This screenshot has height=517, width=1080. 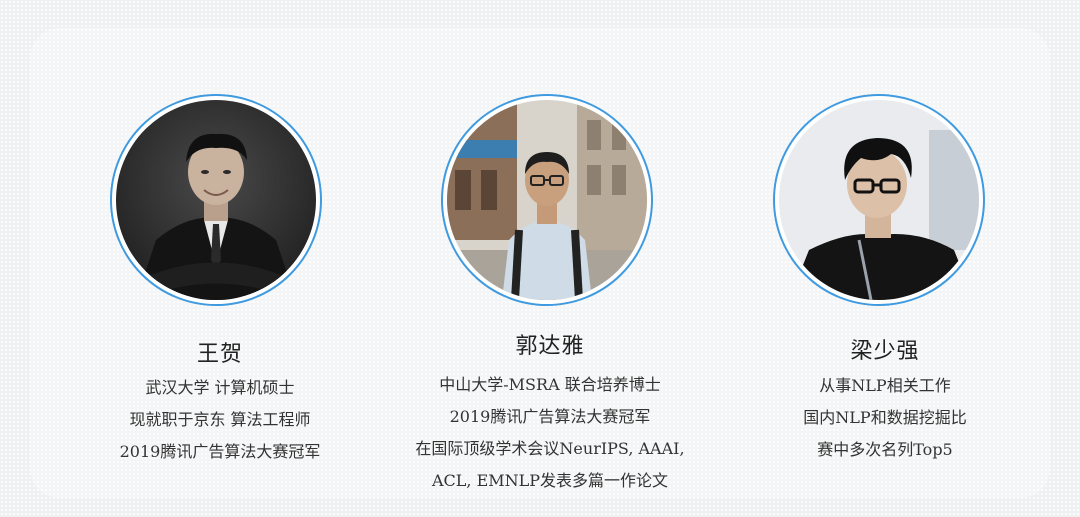 I want to click on person-bio: 从事NLP相关工作 国内NLP和数据挖掘比 赛中多次名列Top5, so click(x=885, y=418).